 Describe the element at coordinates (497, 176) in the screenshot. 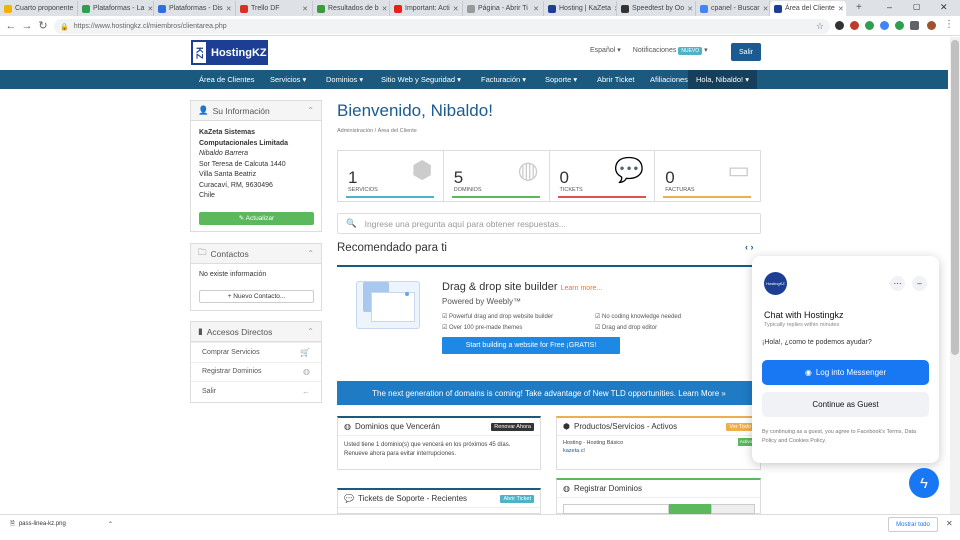

I see `stat-domains: 5 DOMINIOS ◍` at that location.